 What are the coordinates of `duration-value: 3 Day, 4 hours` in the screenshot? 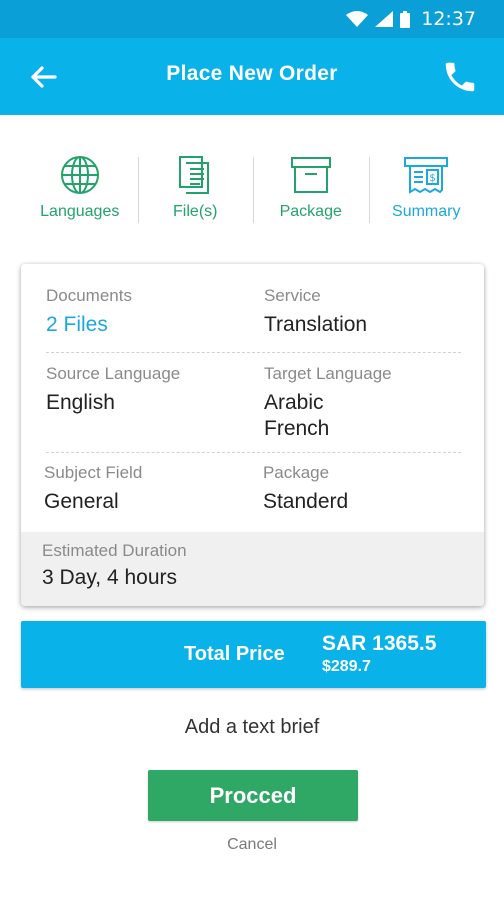 It's located at (110, 577).